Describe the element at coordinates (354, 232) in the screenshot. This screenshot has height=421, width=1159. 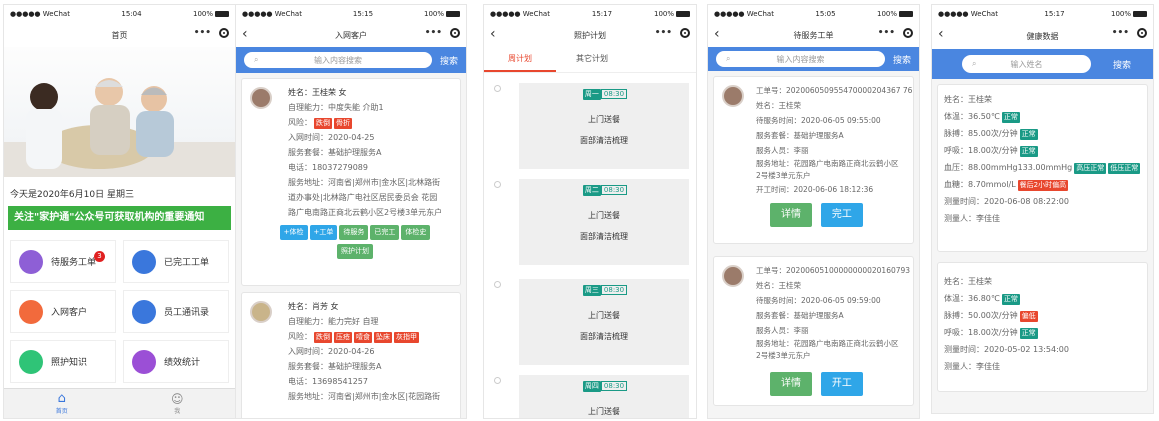
I see `pending-button: 待服务` at that location.